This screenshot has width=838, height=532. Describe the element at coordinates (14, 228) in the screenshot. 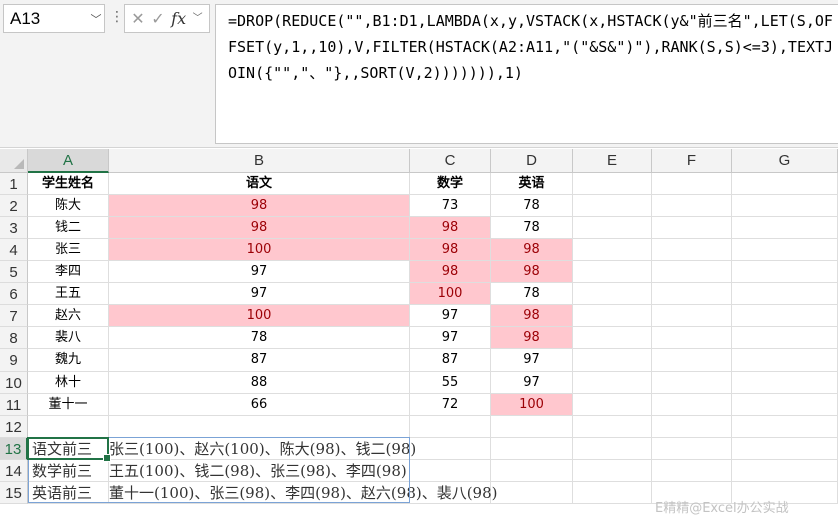

I see `row-header-3: 3` at that location.